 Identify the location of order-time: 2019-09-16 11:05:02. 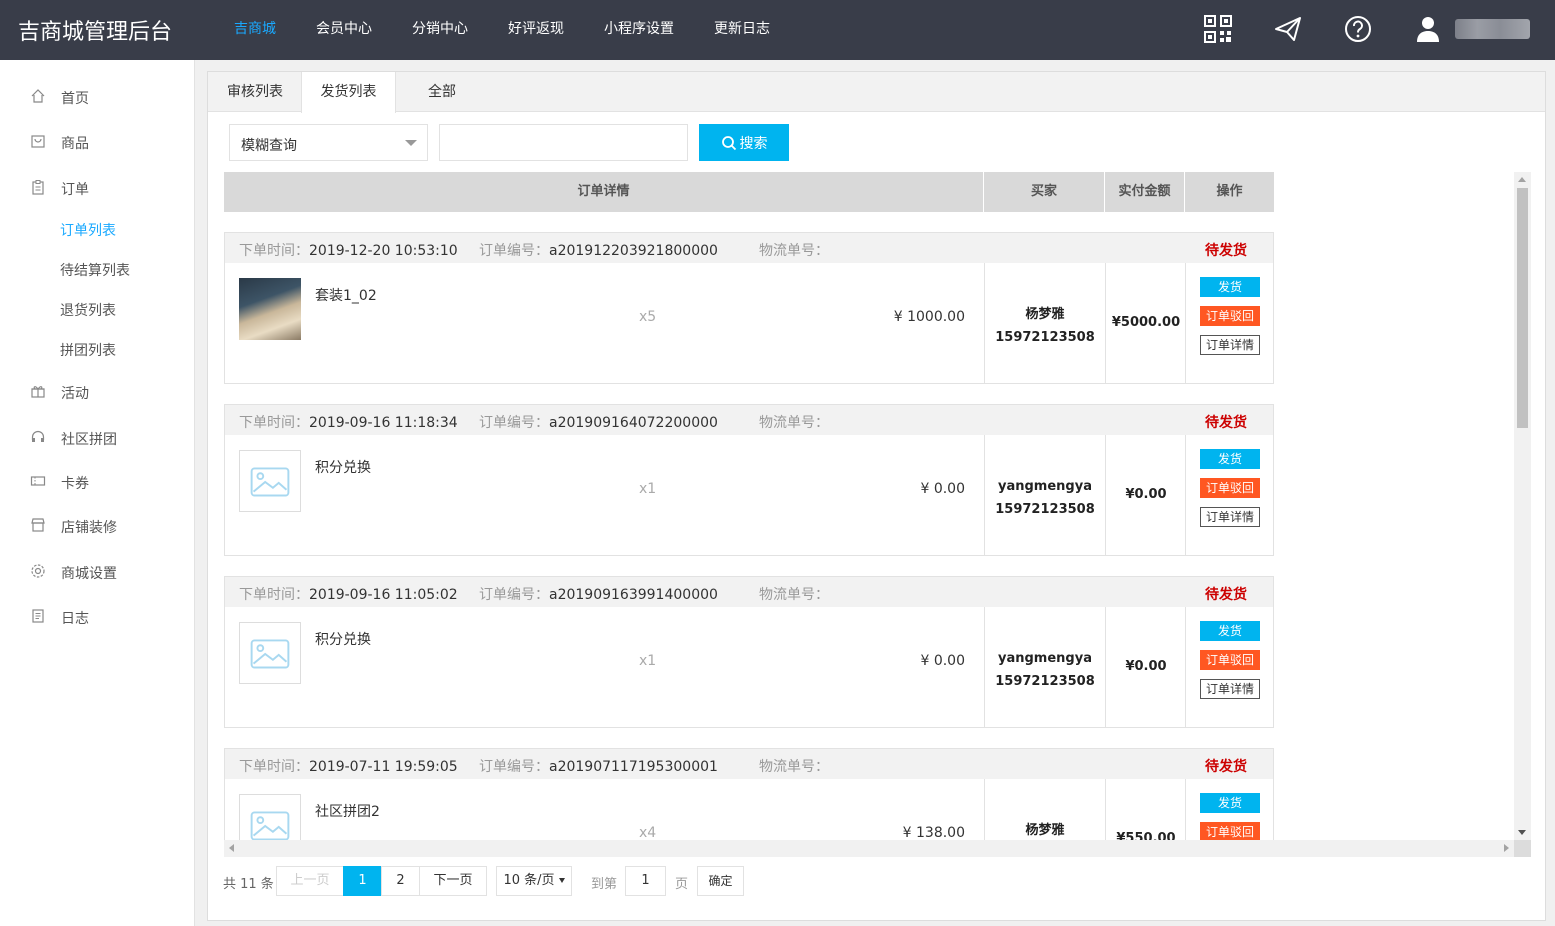
(383, 595).